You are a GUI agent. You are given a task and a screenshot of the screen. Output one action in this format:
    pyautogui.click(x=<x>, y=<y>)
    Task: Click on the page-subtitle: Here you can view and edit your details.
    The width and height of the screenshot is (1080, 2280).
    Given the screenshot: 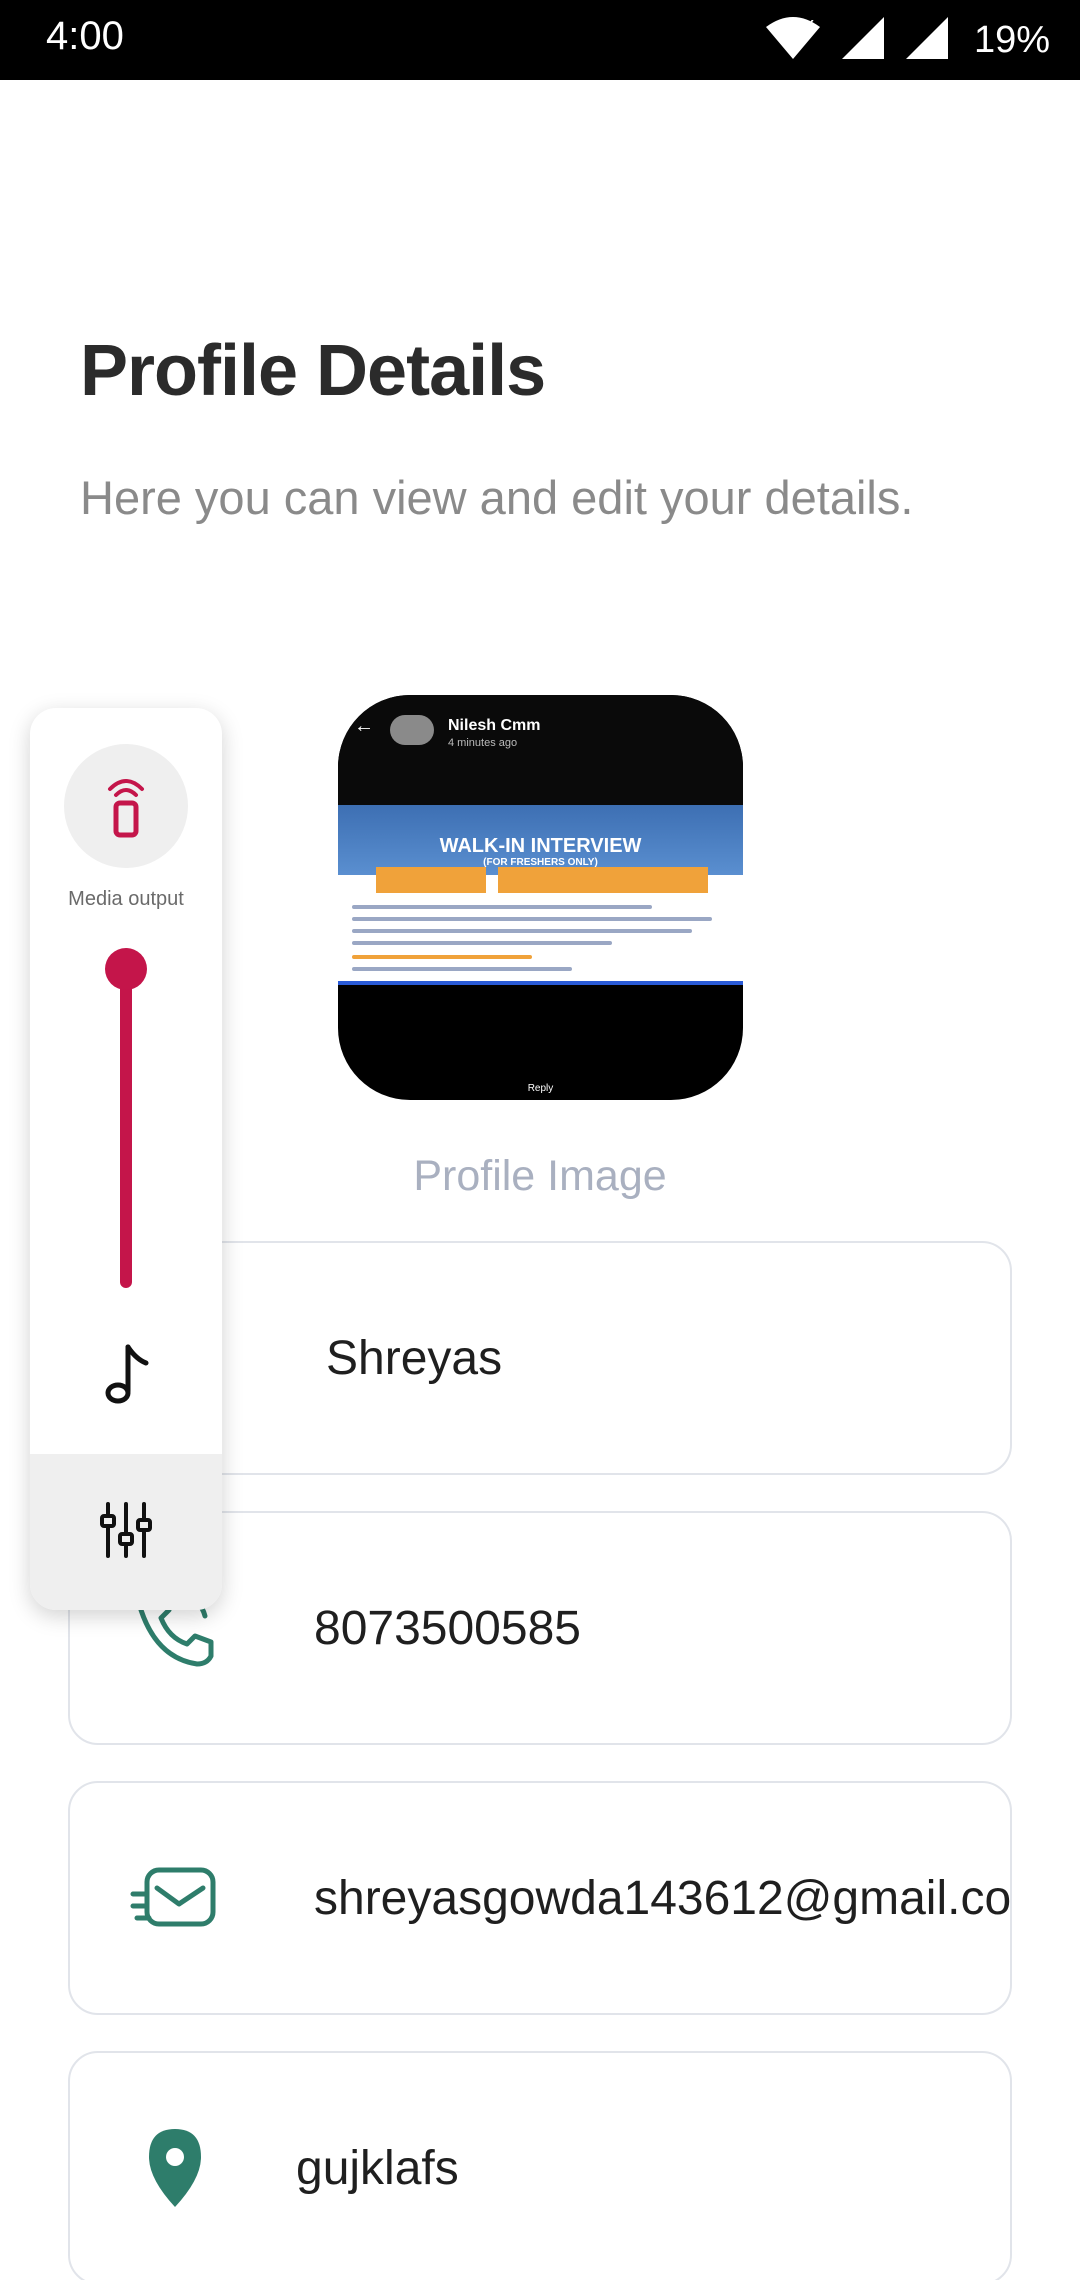 What is the action you would take?
    pyautogui.click(x=497, y=497)
    